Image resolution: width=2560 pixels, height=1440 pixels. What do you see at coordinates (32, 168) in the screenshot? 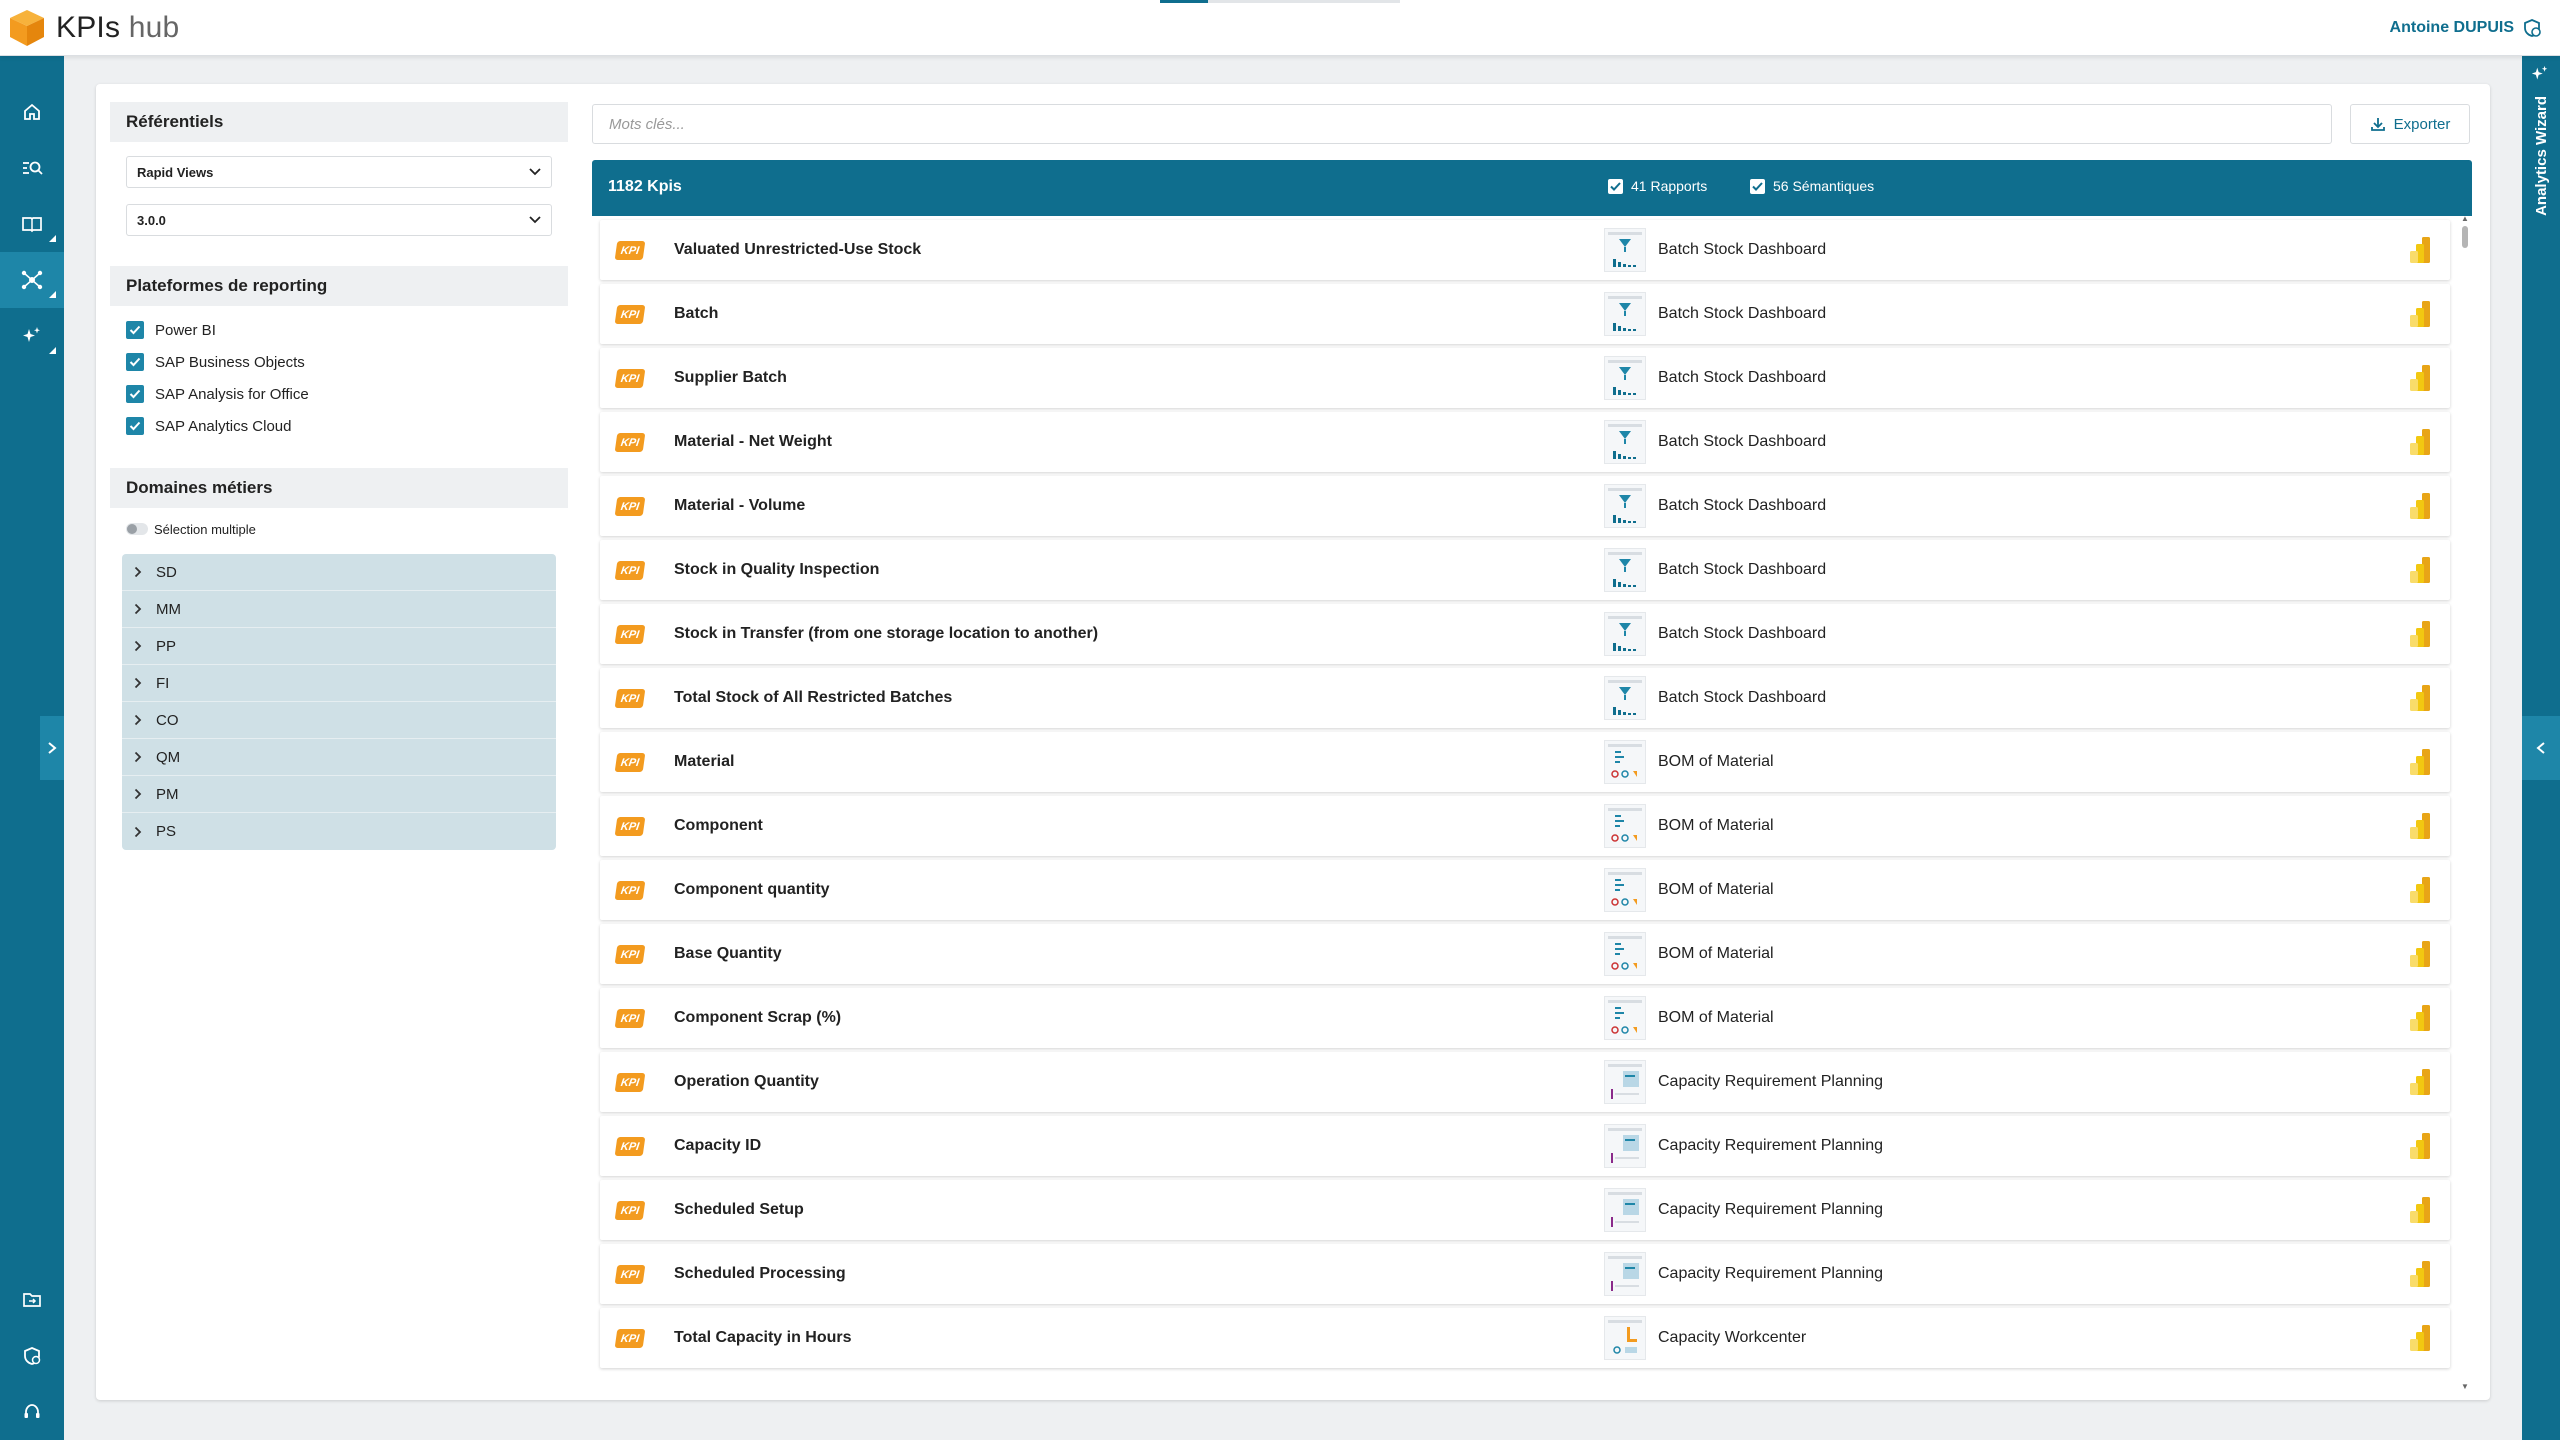
I see `nav-search` at bounding box center [32, 168].